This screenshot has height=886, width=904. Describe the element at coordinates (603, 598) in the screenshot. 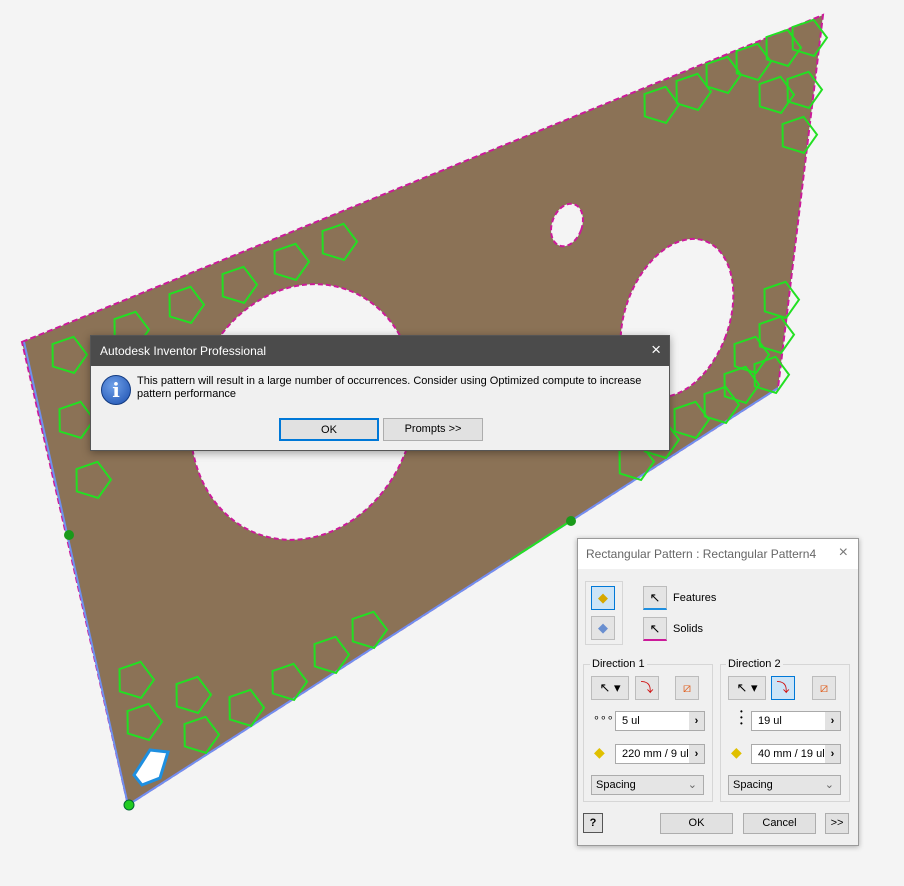

I see `pattern-features-mode-icon: ◆` at that location.